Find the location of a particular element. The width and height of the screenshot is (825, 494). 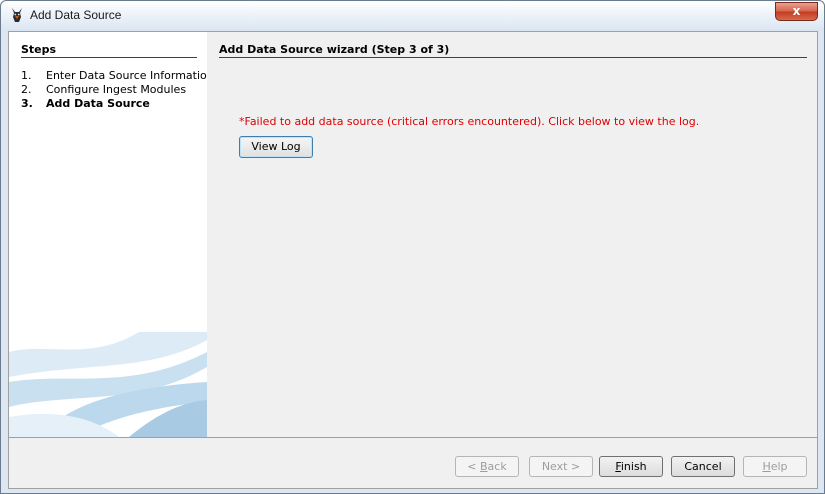

close-icon: x is located at coordinates (796, 11).